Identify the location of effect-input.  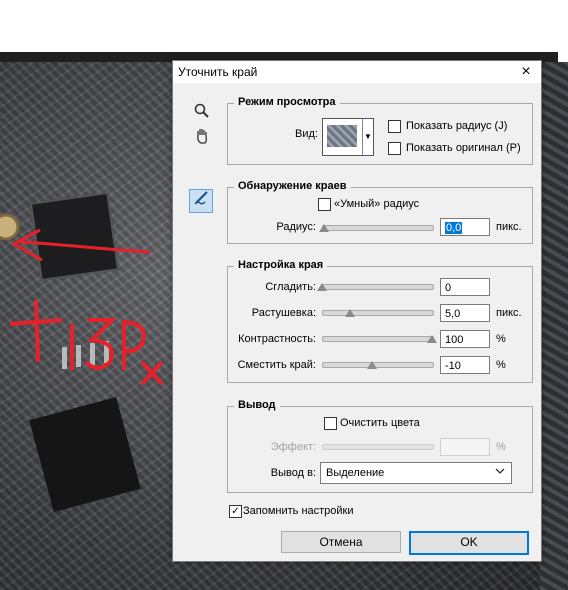
(465, 447).